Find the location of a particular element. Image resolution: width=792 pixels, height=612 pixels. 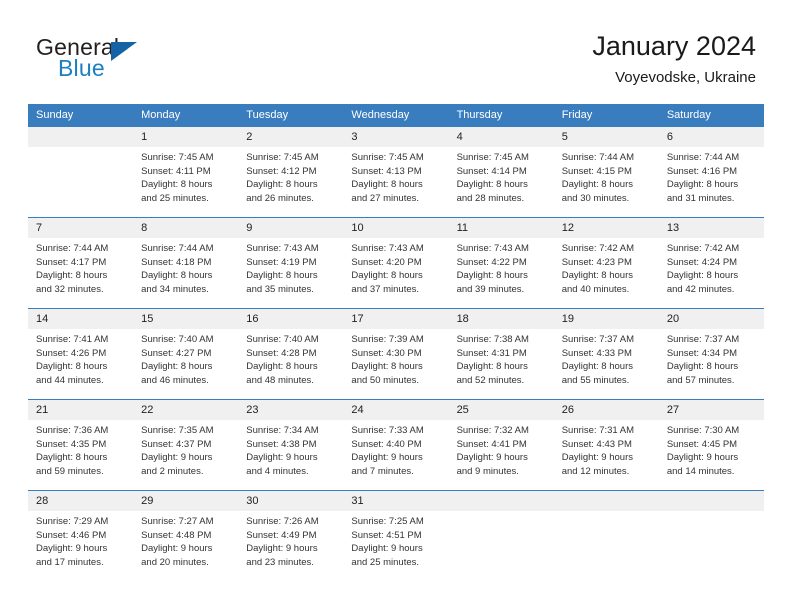

sunset-text: Sunset: 4:31 PM is located at coordinates (491, 353).